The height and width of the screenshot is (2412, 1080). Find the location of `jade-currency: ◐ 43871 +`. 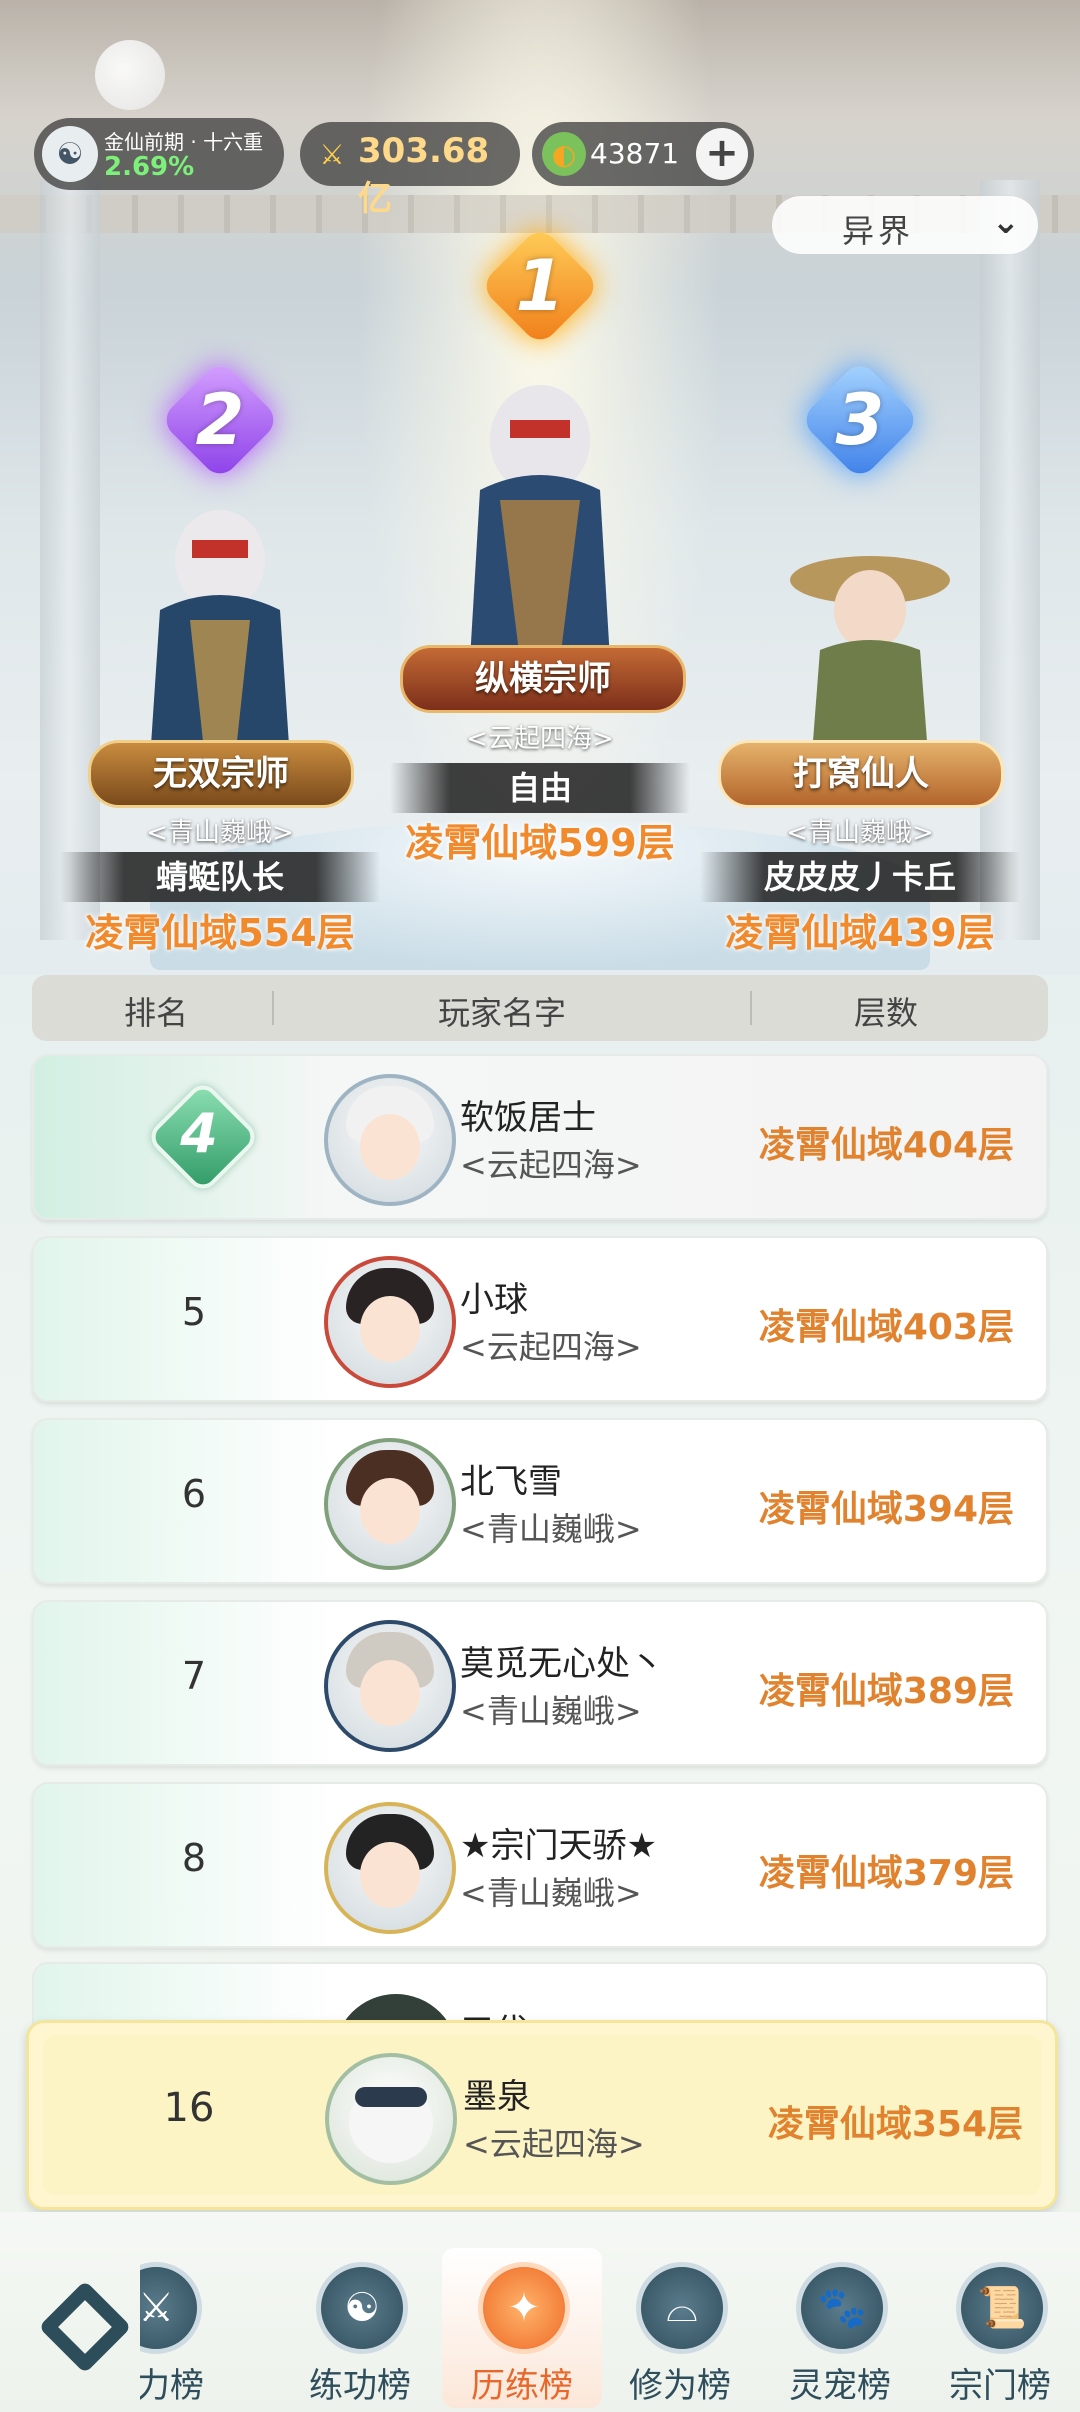

jade-currency: ◐ 43871 + is located at coordinates (643, 154).